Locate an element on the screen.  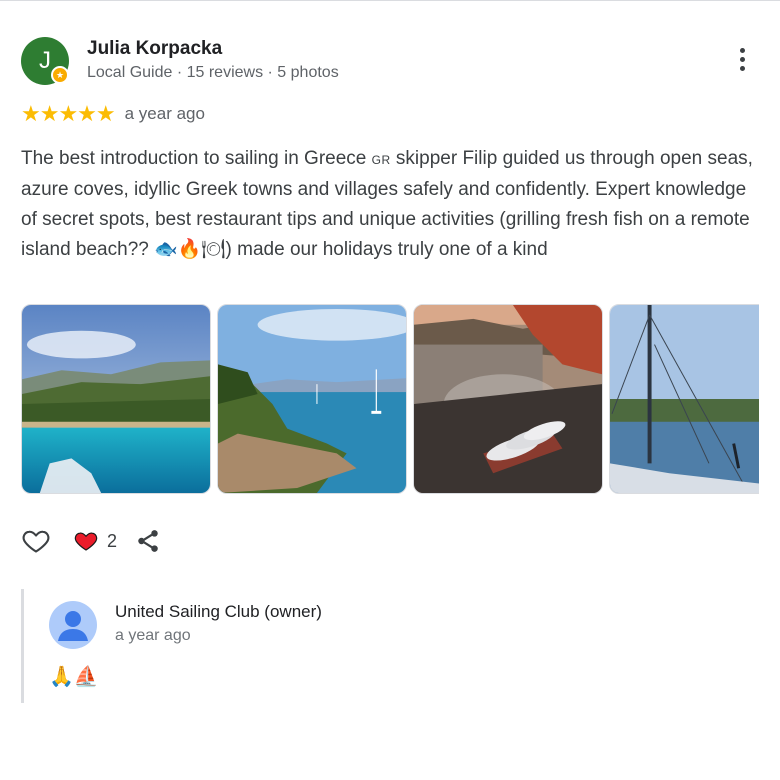
person-icon is located at coordinates (73, 626).